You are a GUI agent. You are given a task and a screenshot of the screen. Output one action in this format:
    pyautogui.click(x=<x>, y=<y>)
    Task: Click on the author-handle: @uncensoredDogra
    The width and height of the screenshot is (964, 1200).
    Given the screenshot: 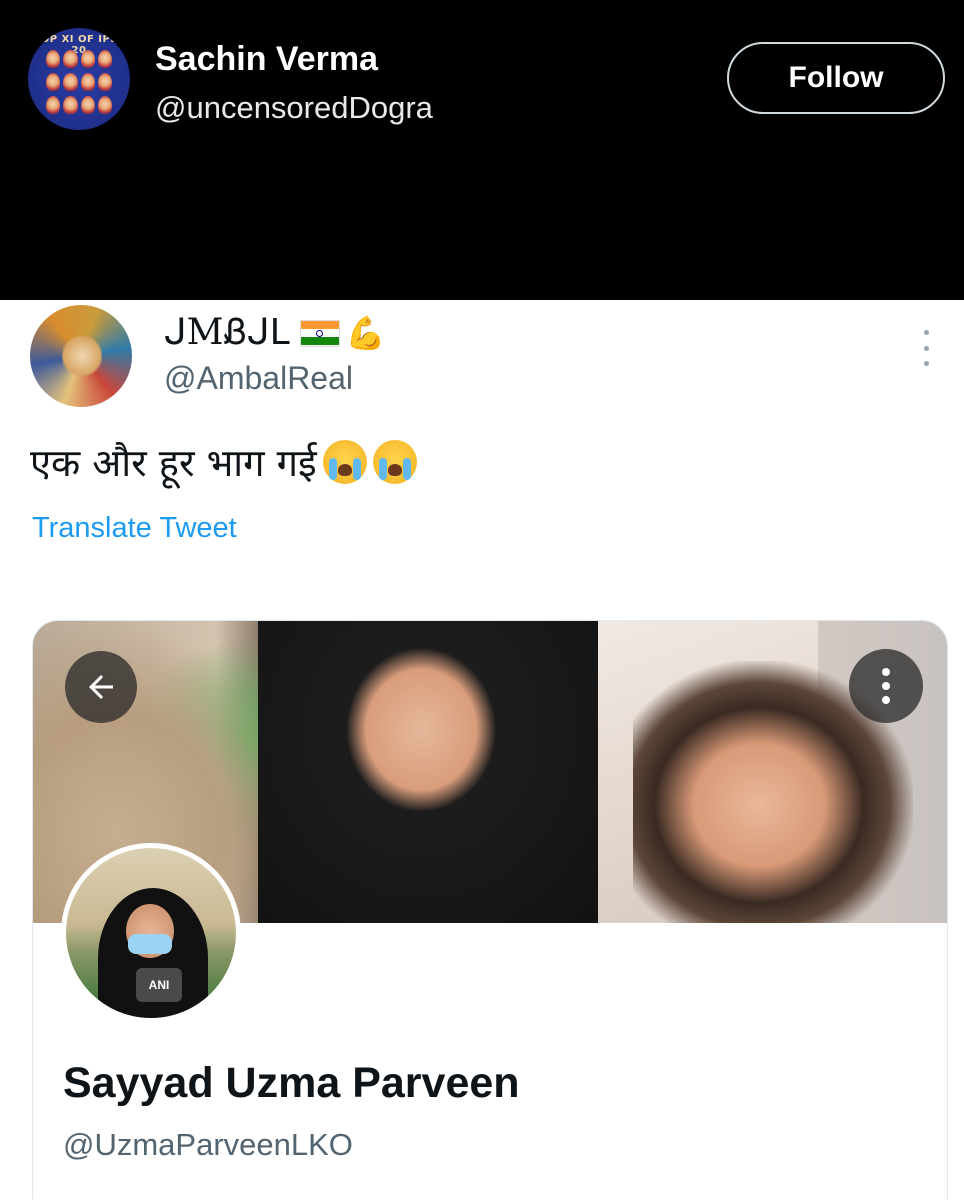 What is the action you would take?
    pyautogui.click(x=294, y=108)
    